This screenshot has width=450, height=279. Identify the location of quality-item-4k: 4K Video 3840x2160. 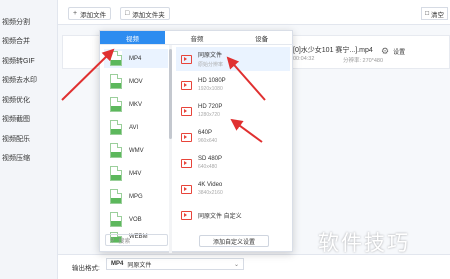
(233, 189).